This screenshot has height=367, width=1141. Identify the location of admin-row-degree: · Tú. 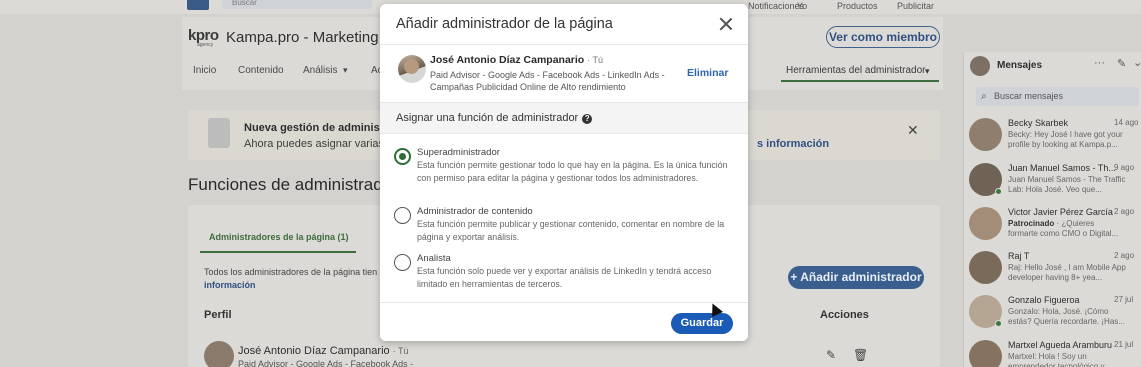
(400, 351).